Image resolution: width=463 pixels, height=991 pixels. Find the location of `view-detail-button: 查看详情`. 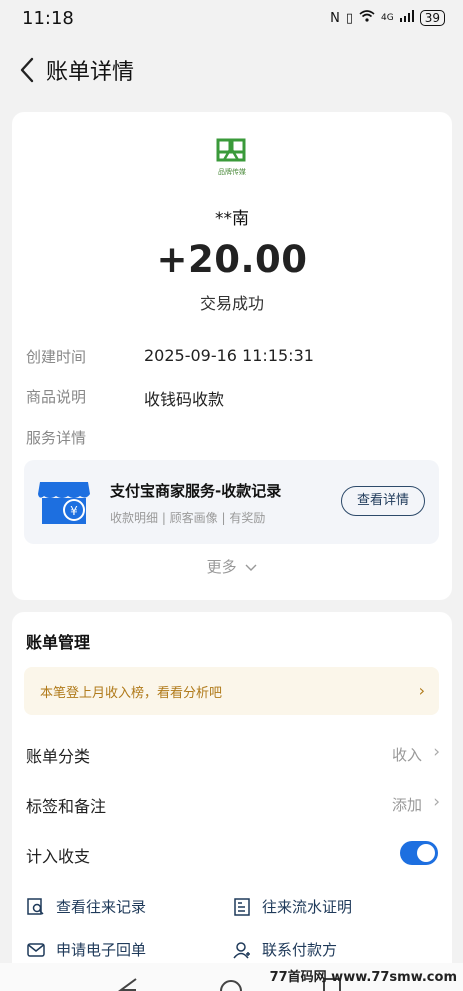

view-detail-button: 查看详情 is located at coordinates (383, 501).